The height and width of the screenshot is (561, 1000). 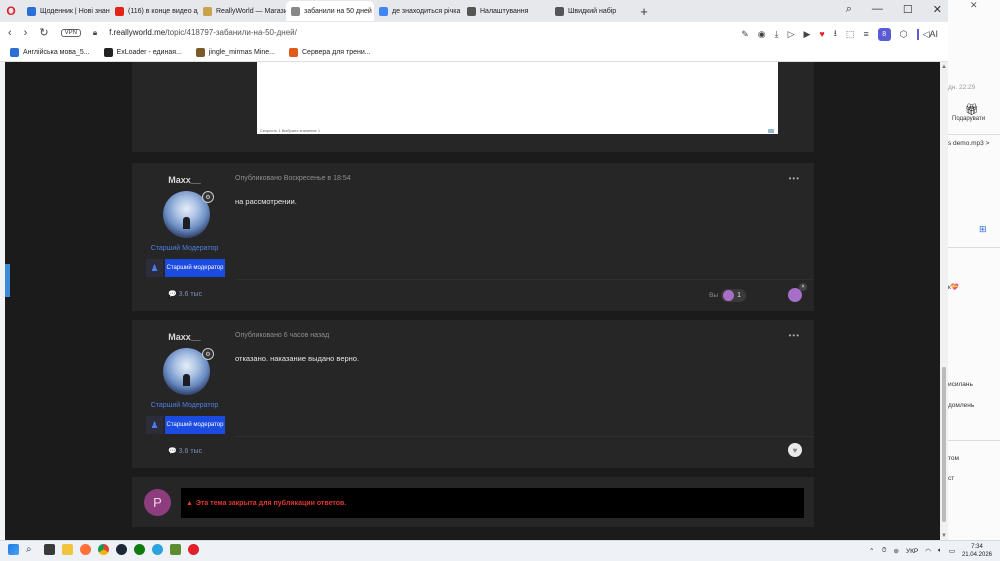 I want to click on embed-caption: Скорость 1 Выбрано значение 1, so click(x=290, y=130).